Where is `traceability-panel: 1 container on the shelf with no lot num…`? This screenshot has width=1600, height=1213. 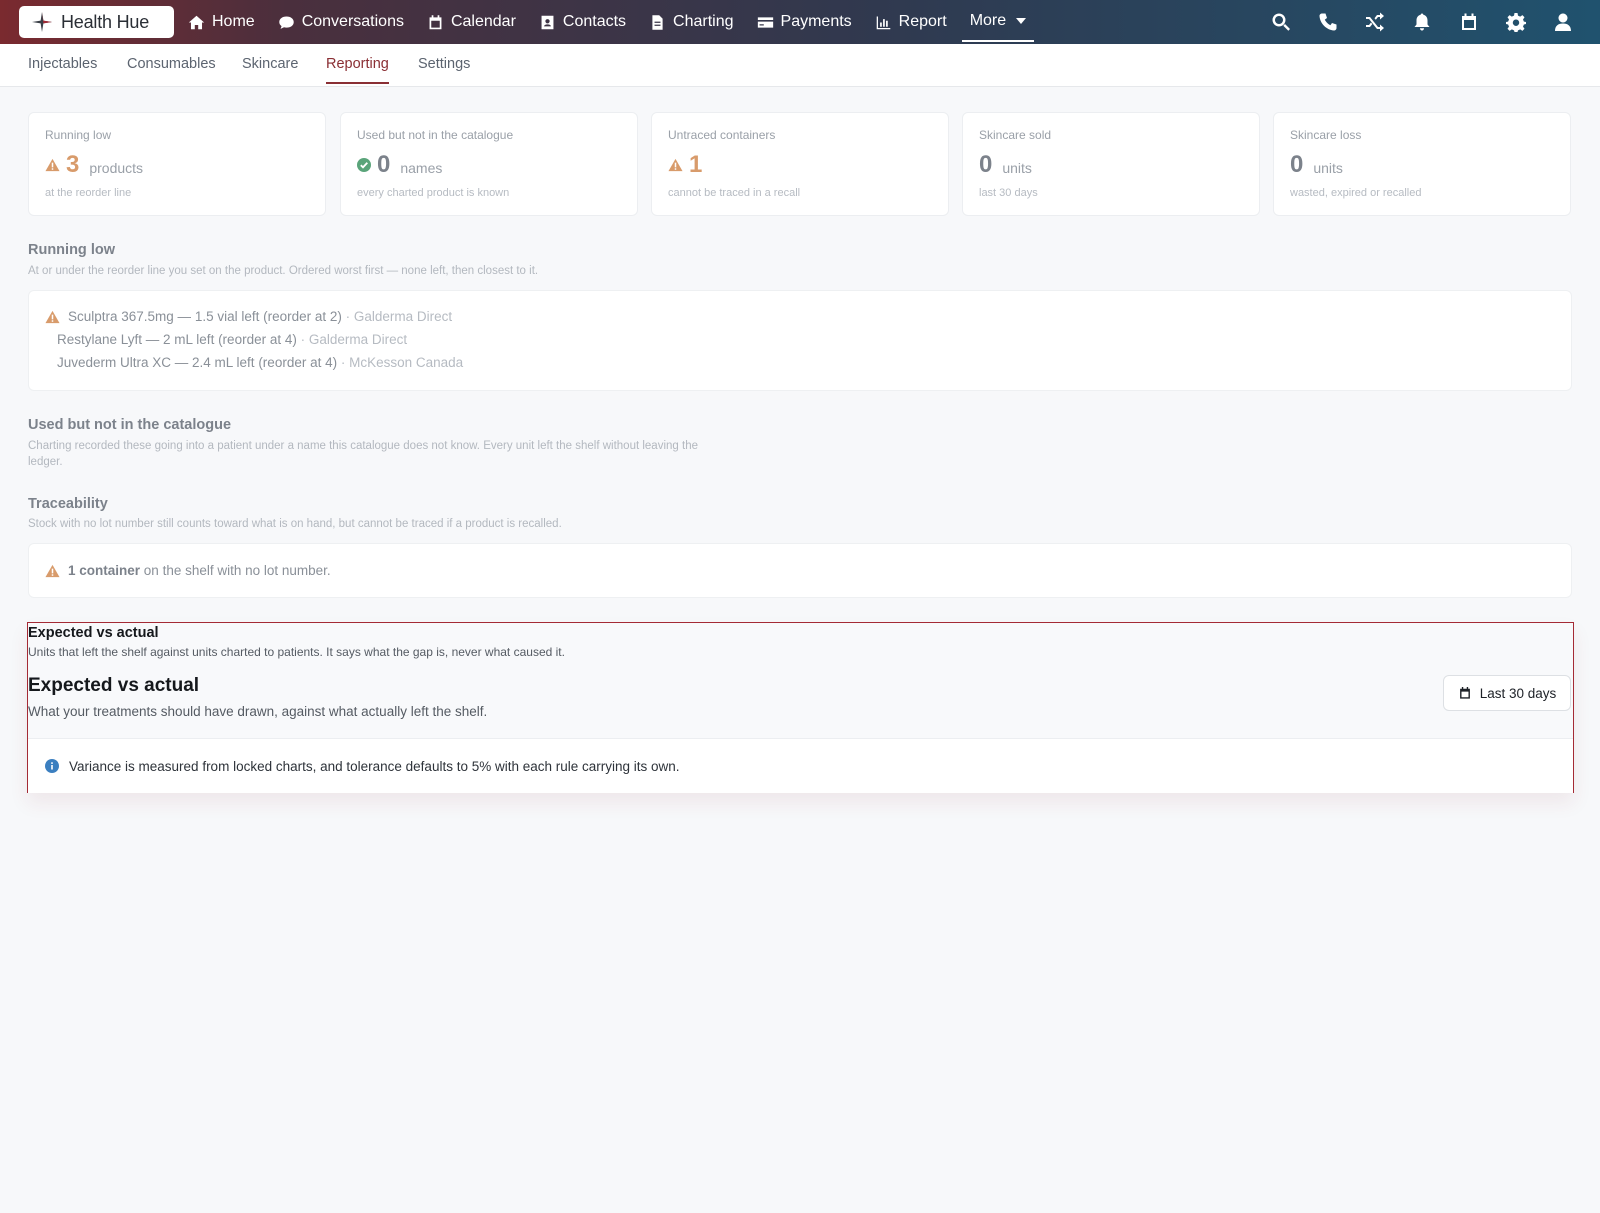
traceability-panel: 1 container on the shelf with no lot num… is located at coordinates (800, 570).